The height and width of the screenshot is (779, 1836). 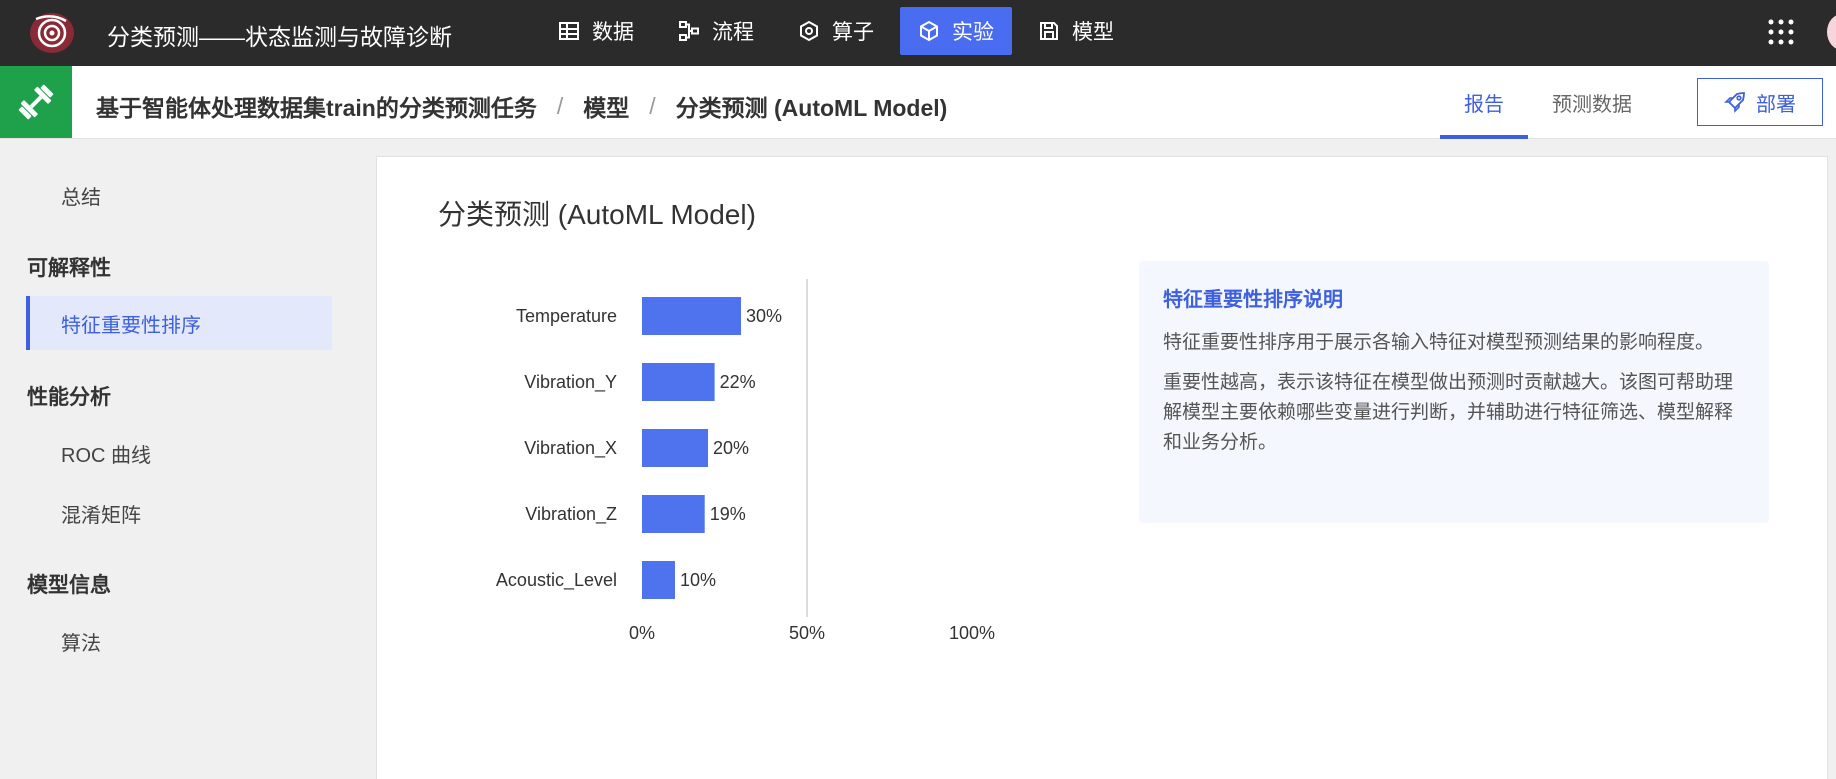 I want to click on save-icon, so click(x=1049, y=31).